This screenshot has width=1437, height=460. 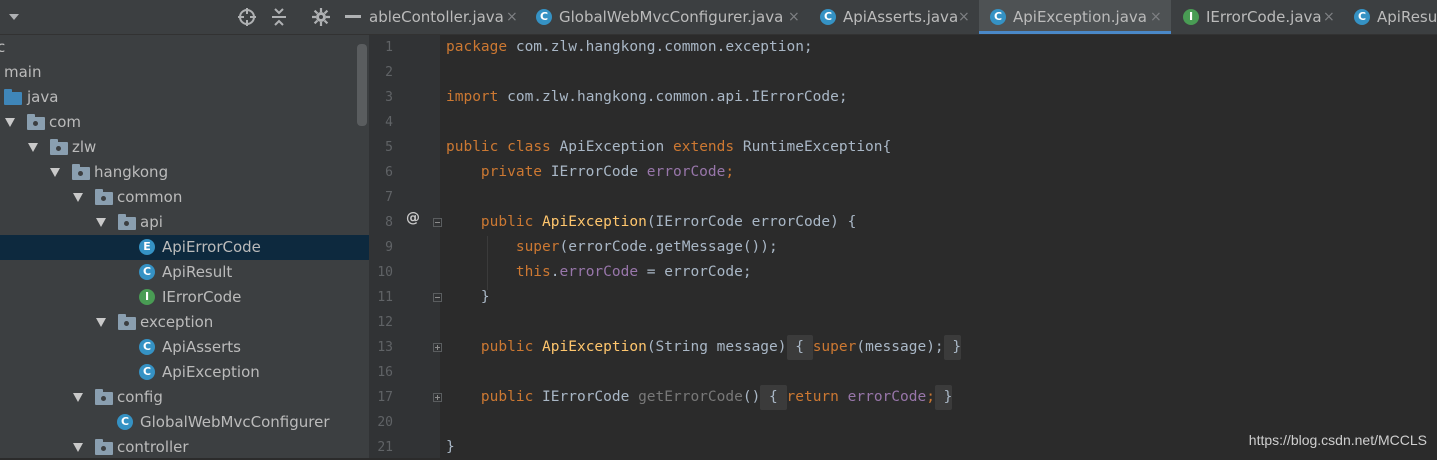 What do you see at coordinates (23, 72) in the screenshot?
I see `tree-item-label: main` at bounding box center [23, 72].